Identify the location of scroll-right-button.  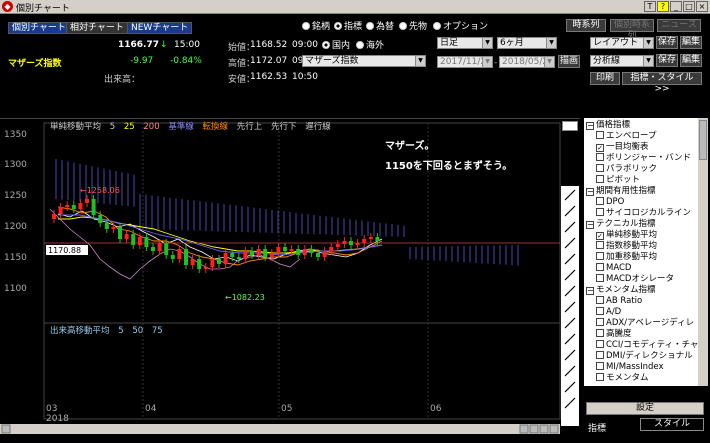
(524, 429).